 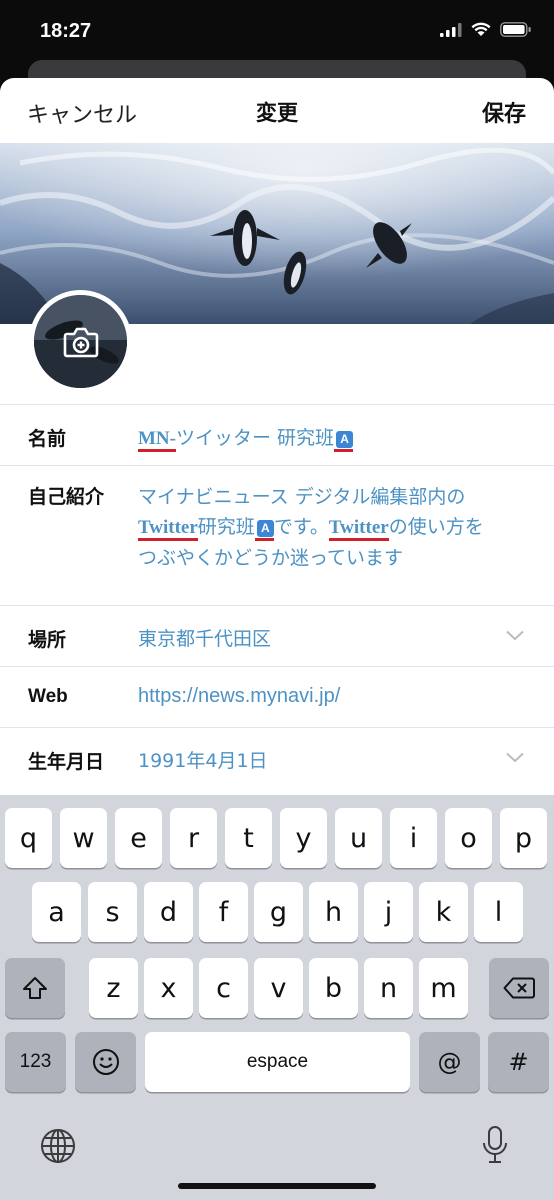 I want to click on backspace-key, so click(x=519, y=988).